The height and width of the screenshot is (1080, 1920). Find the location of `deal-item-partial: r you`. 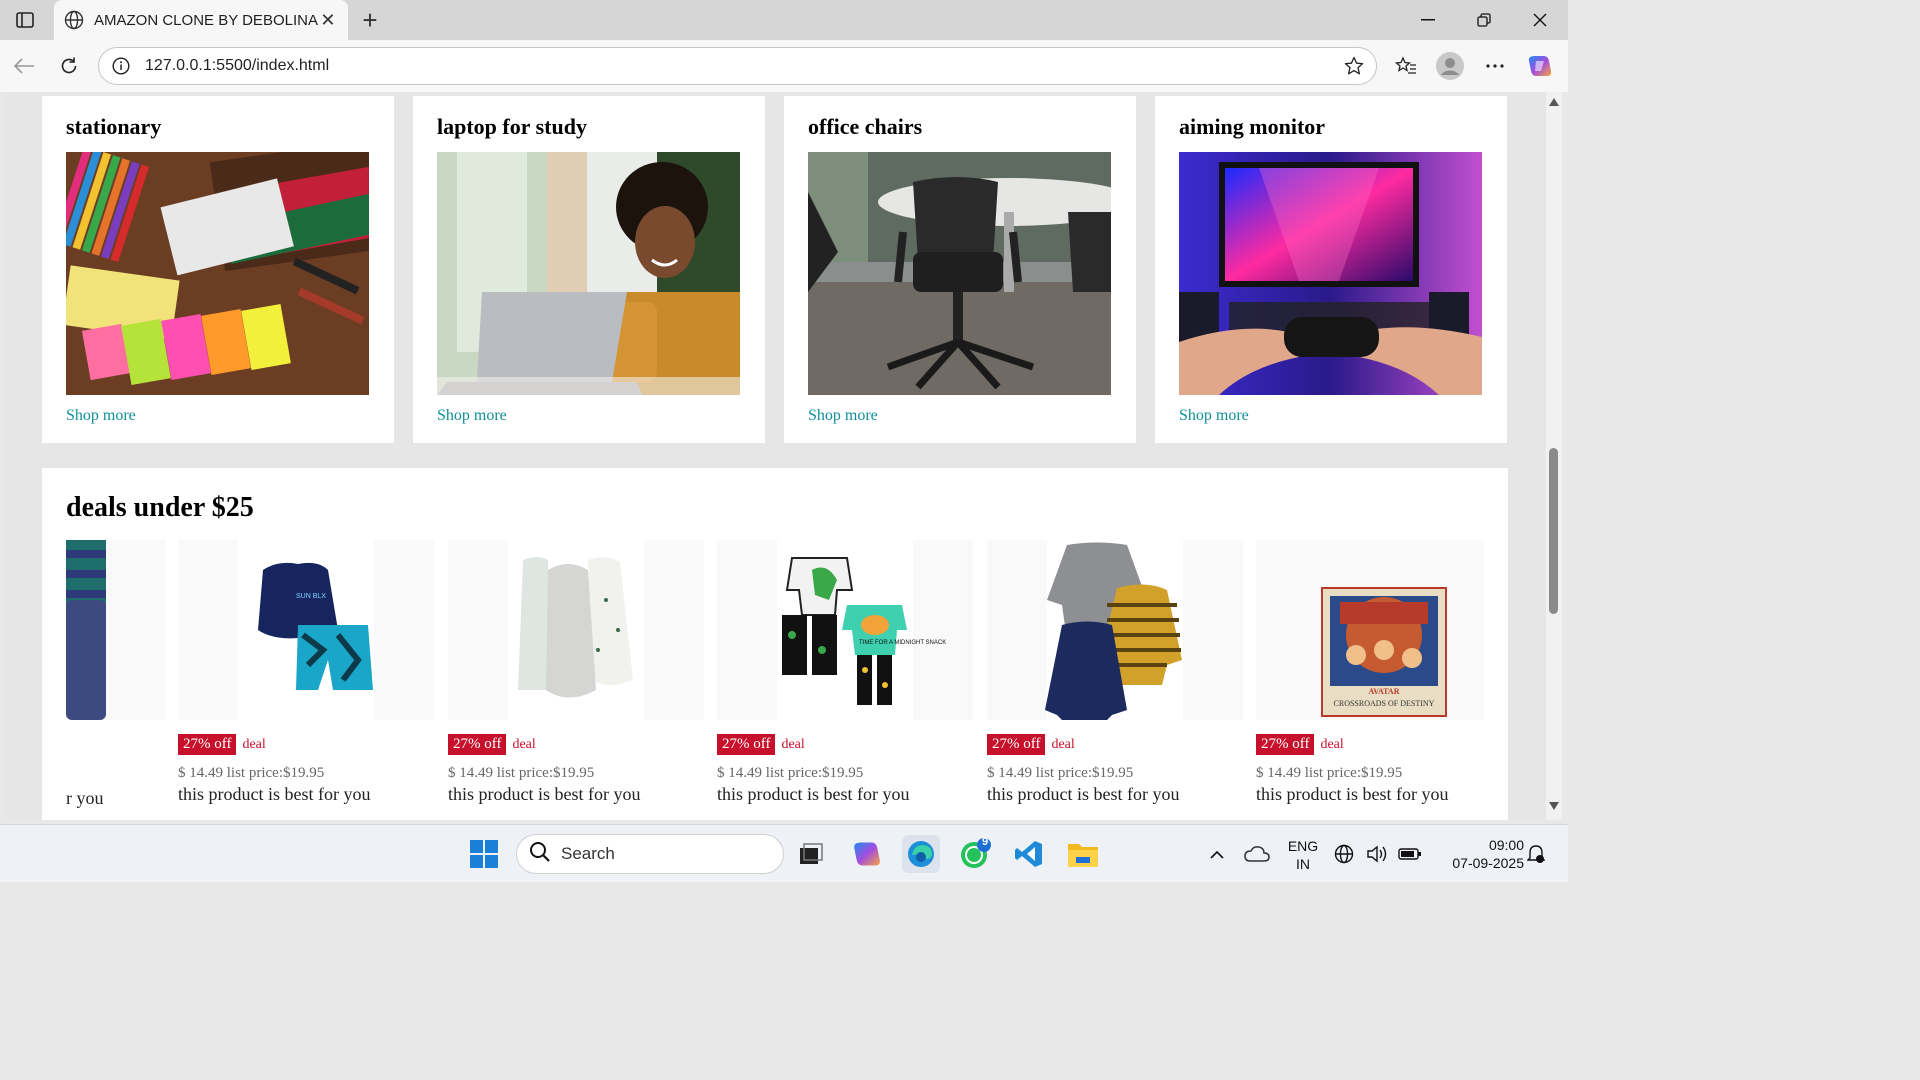

deal-item-partial: r you is located at coordinates (116, 675).